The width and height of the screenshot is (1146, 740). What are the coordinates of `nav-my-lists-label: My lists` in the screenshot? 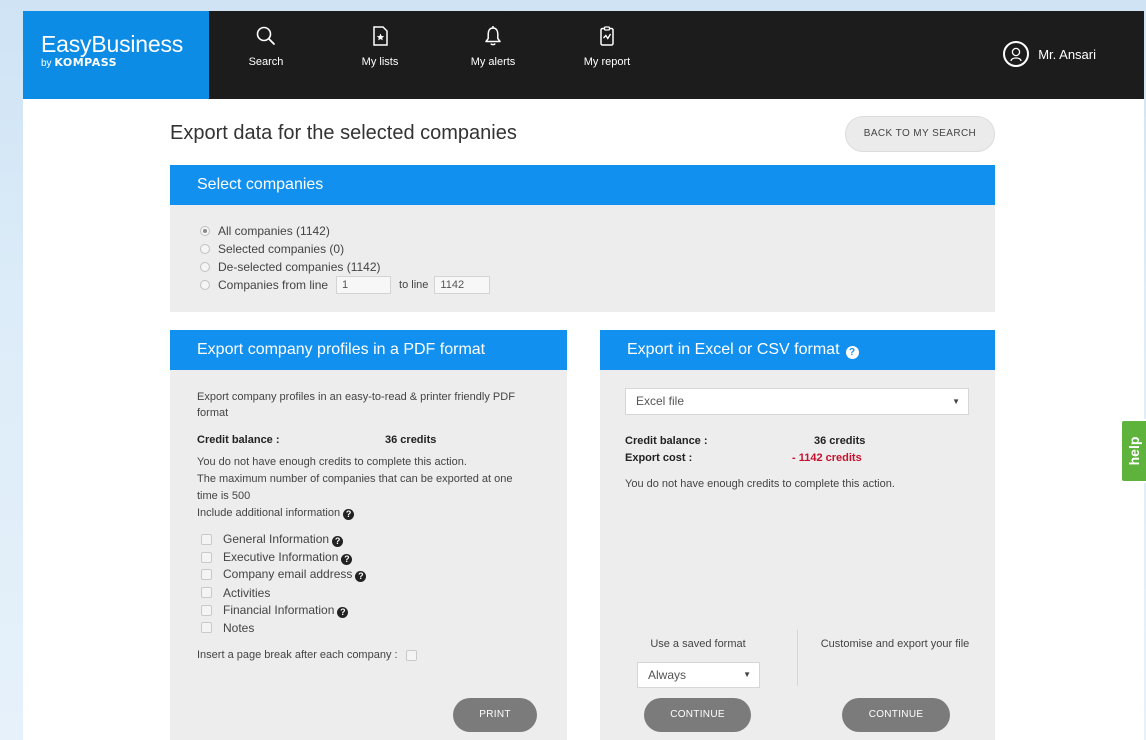 It's located at (380, 62).